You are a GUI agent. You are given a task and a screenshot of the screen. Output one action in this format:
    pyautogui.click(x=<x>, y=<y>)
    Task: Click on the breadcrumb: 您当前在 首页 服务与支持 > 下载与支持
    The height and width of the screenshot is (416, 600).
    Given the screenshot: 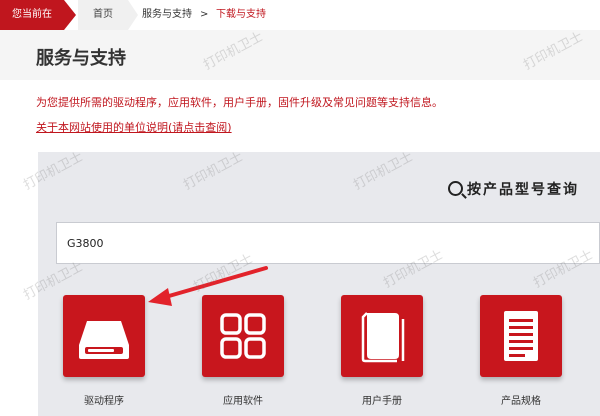 What is the action you would take?
    pyautogui.click(x=300, y=15)
    